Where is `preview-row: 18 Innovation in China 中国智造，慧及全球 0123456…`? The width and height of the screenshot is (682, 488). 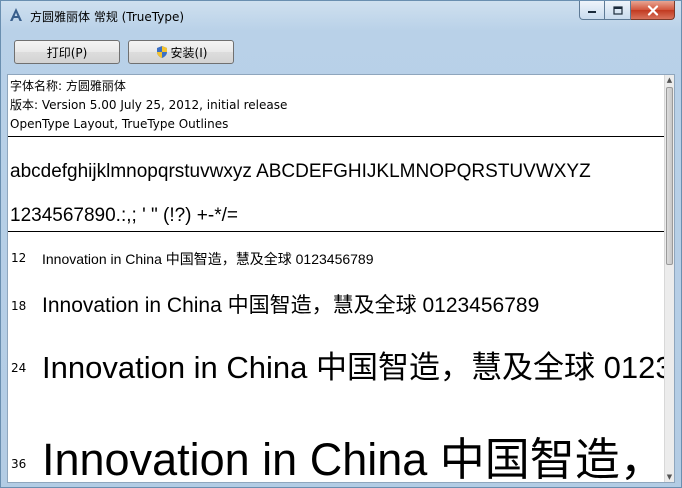 preview-row: 18 Innovation in China 中国智造，慧及全球 0123456… is located at coordinates (337, 303).